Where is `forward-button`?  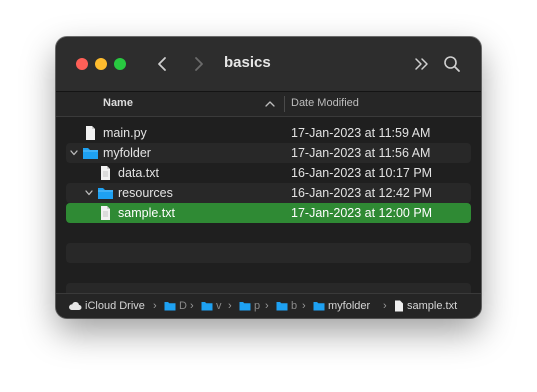
forward-button is located at coordinates (199, 64).